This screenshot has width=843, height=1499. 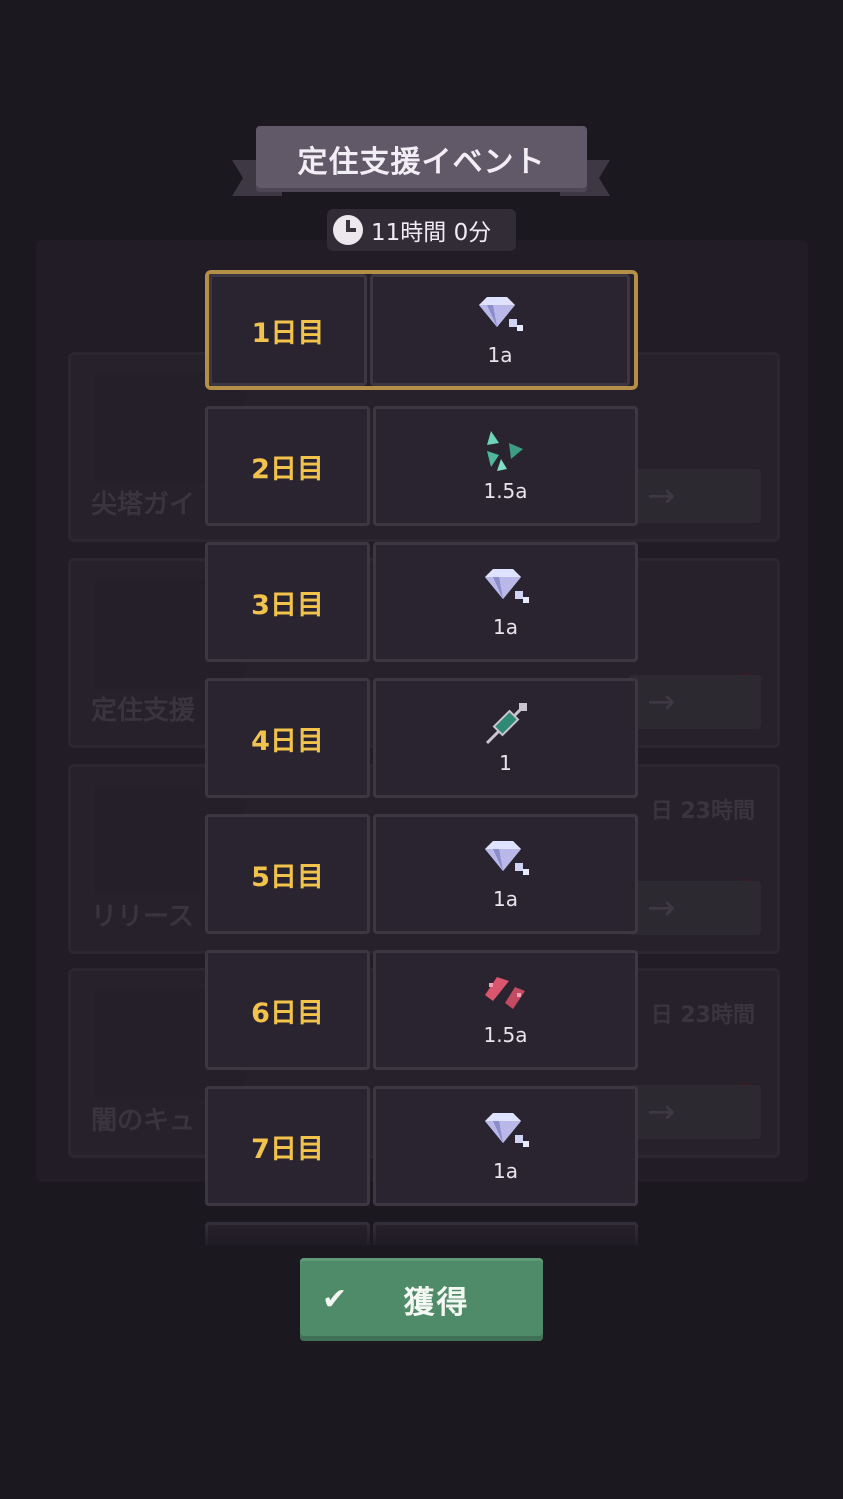 I want to click on card-title: 闇のキュ, so click(x=143, y=1121).